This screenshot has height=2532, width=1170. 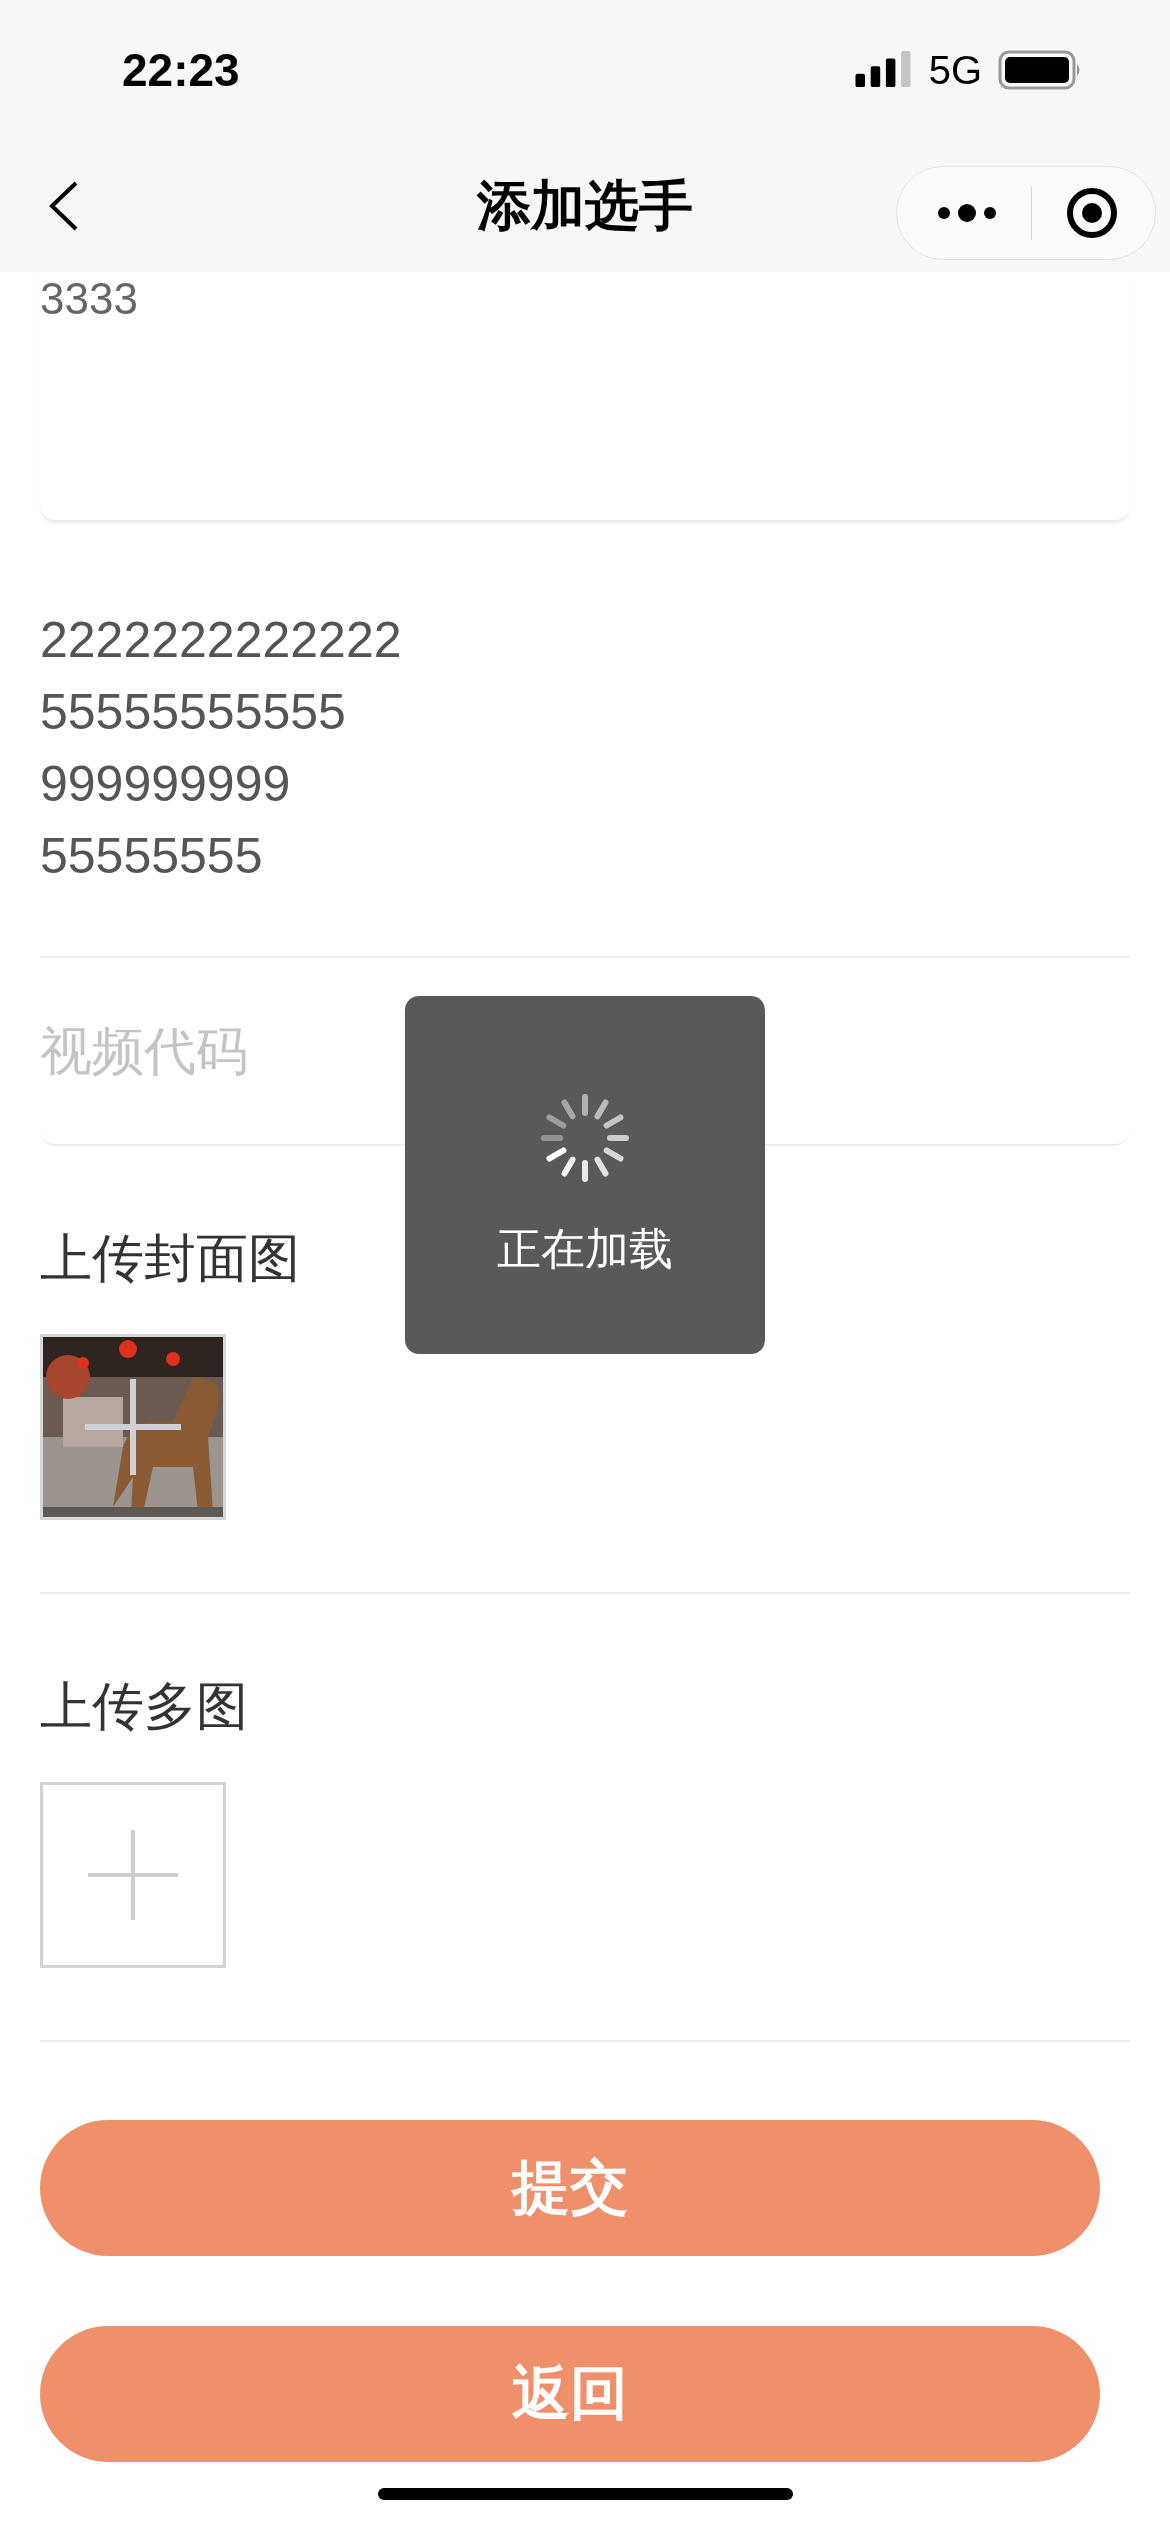 What do you see at coordinates (955, 70) in the screenshot?
I see `network-label: 5G` at bounding box center [955, 70].